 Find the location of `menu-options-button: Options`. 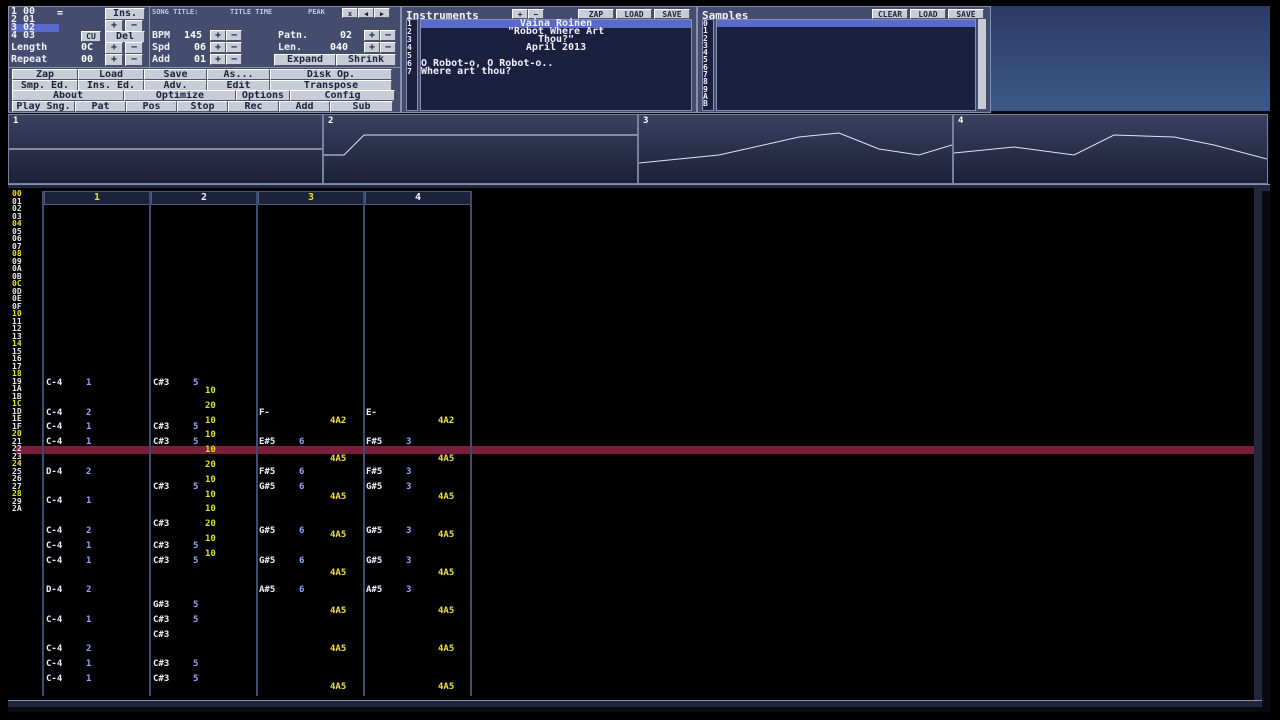

menu-options-button: Options is located at coordinates (263, 95).